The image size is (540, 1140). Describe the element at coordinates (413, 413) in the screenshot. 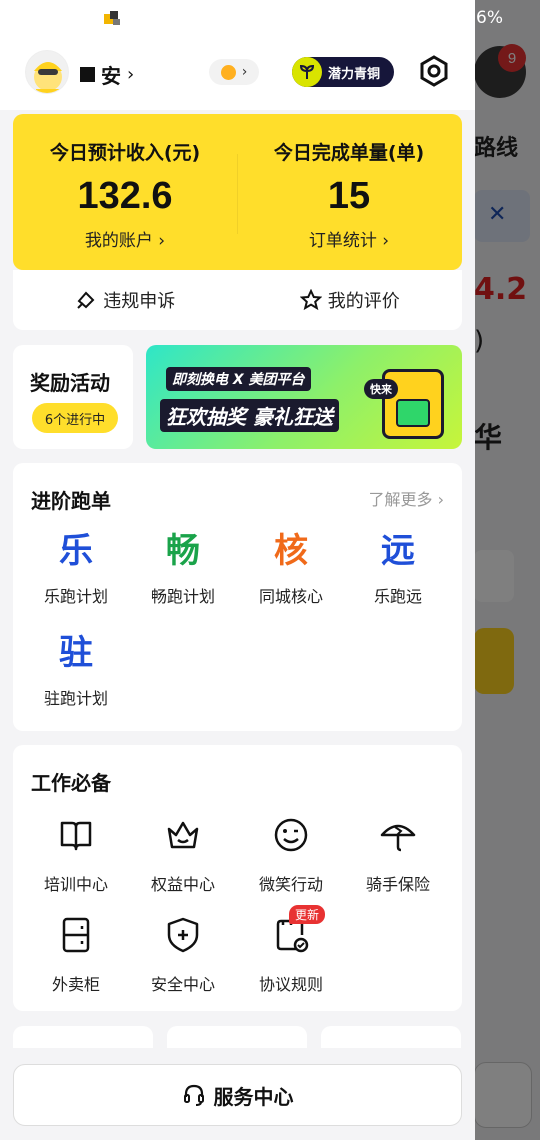

I see `battery-screen` at that location.